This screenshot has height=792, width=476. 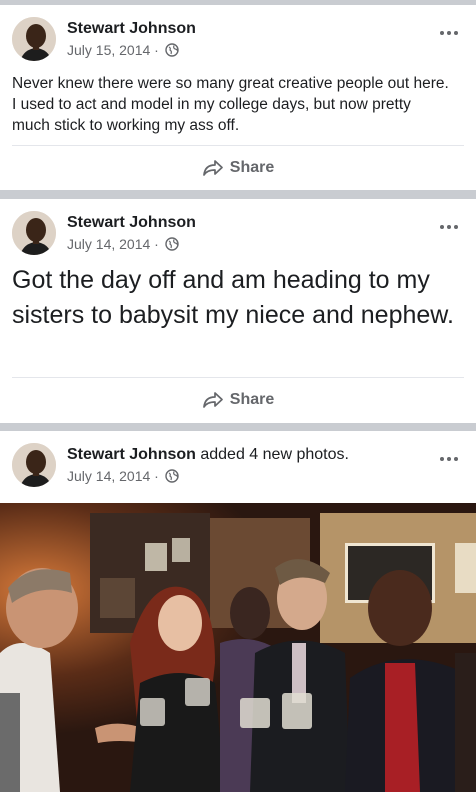 I want to click on author-name-text: Stewart Johnson, so click(x=131, y=454).